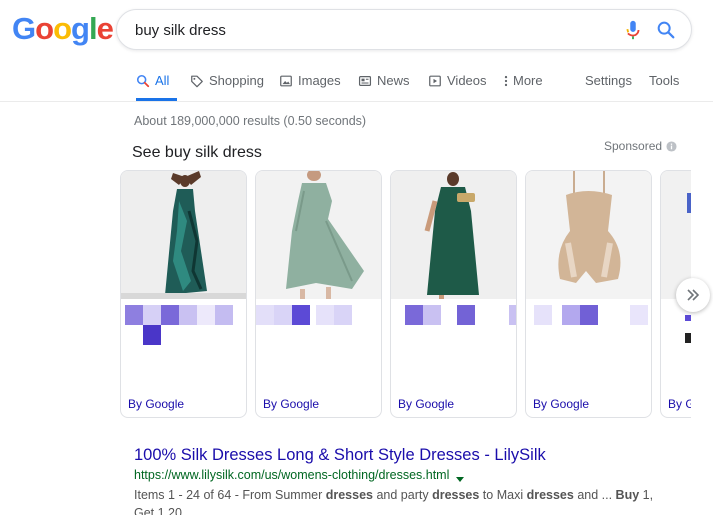 This screenshot has width=713, height=515. What do you see at coordinates (93, 28) in the screenshot?
I see `logo-letter: l` at bounding box center [93, 28].